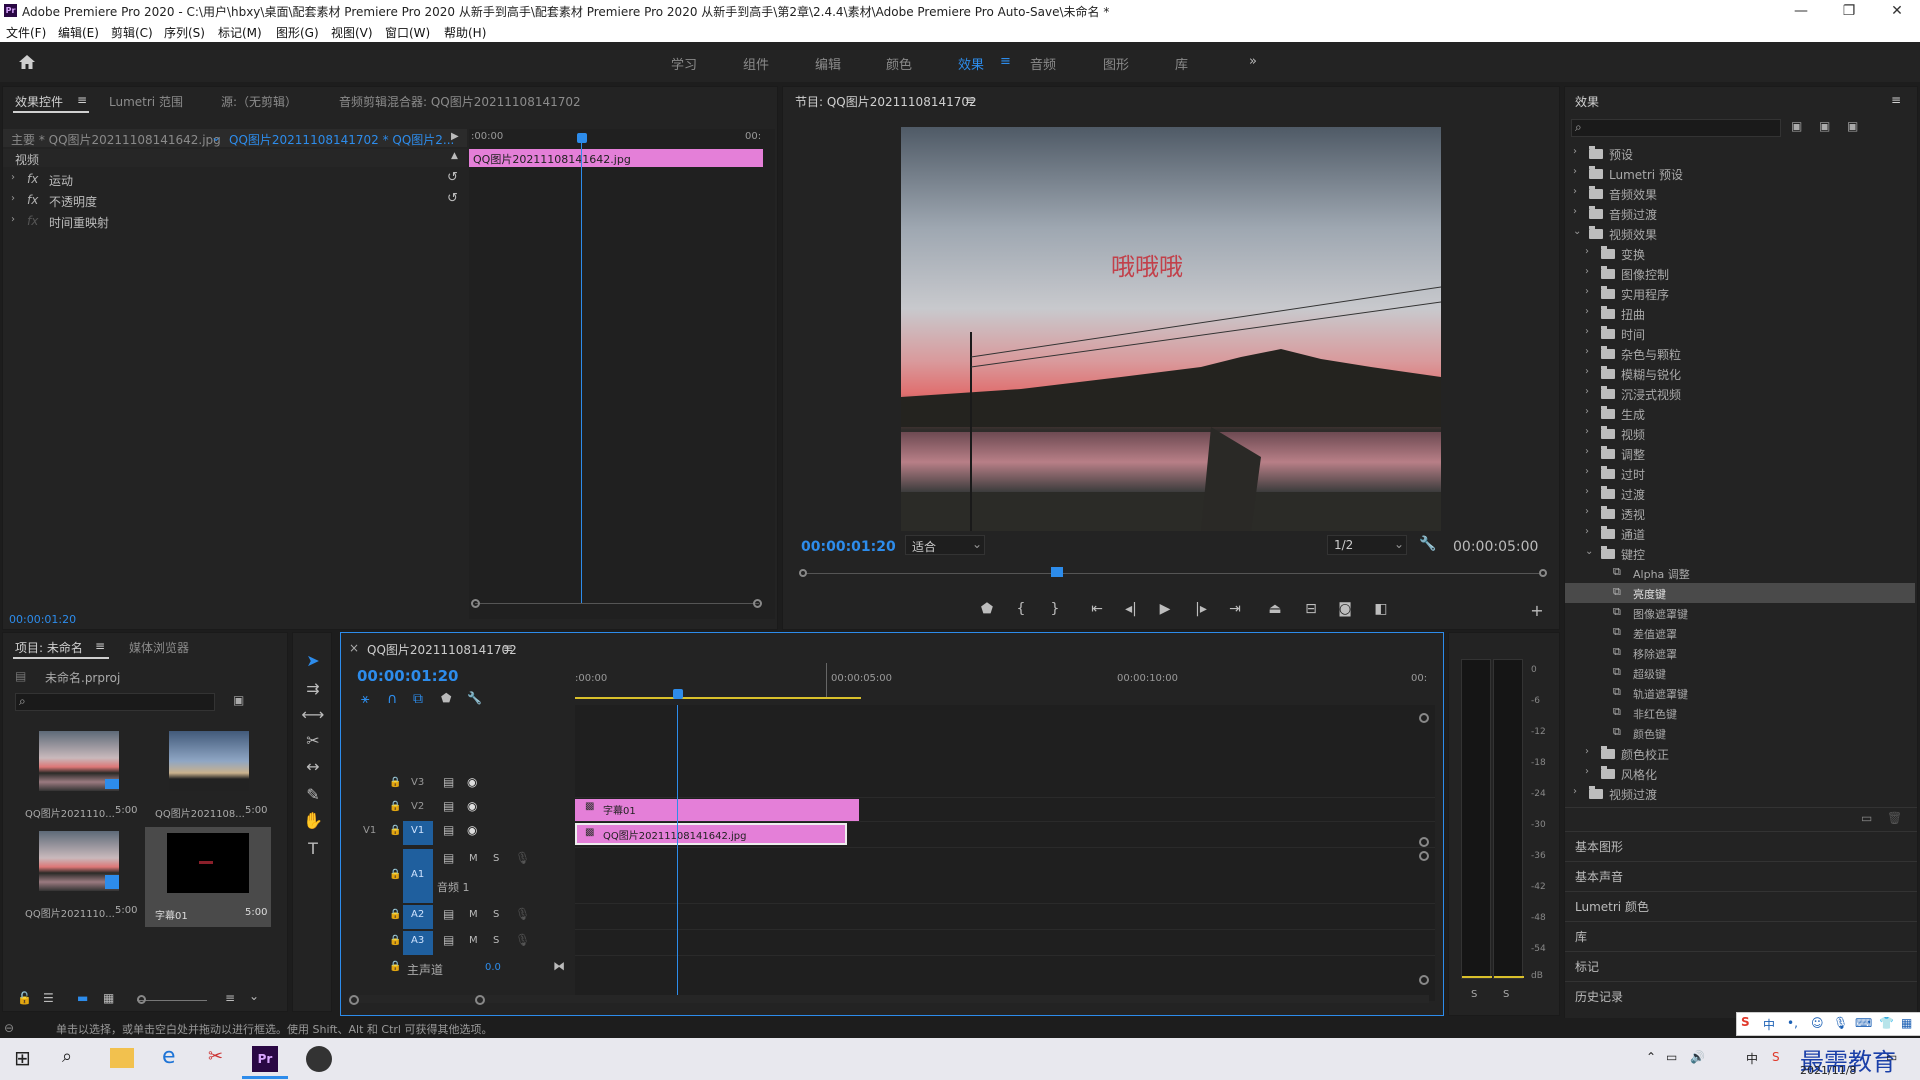  I want to click on effect-folder: › 过渡, so click(1730, 493).